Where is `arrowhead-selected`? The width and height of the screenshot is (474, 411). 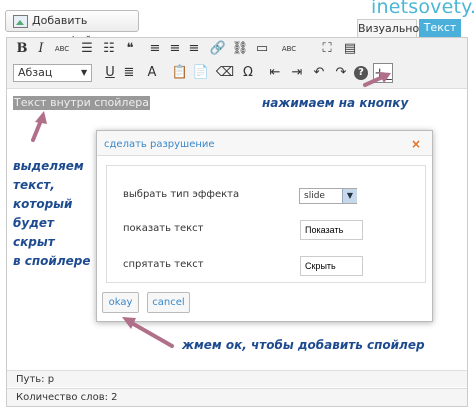 arrowhead-selected is located at coordinates (41, 117).